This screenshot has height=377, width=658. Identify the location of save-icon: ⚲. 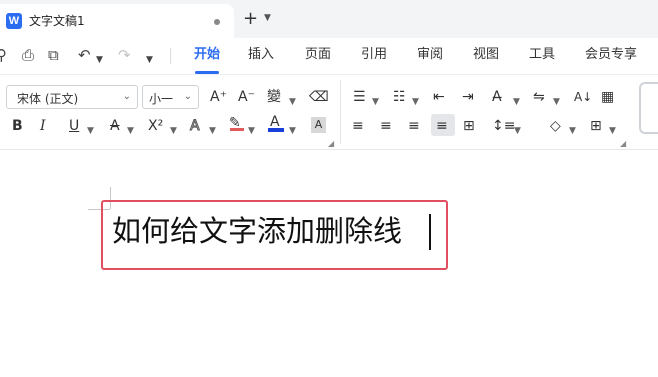
(3, 55).